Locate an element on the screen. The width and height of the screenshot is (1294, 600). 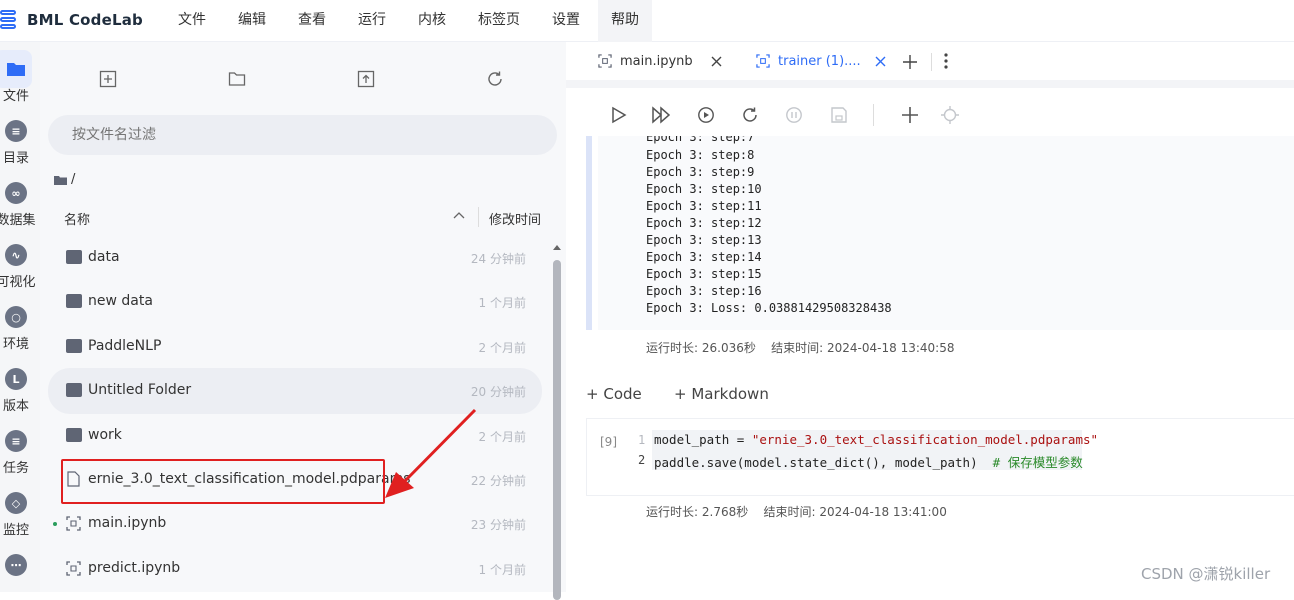
run-all-icon is located at coordinates (661, 115).